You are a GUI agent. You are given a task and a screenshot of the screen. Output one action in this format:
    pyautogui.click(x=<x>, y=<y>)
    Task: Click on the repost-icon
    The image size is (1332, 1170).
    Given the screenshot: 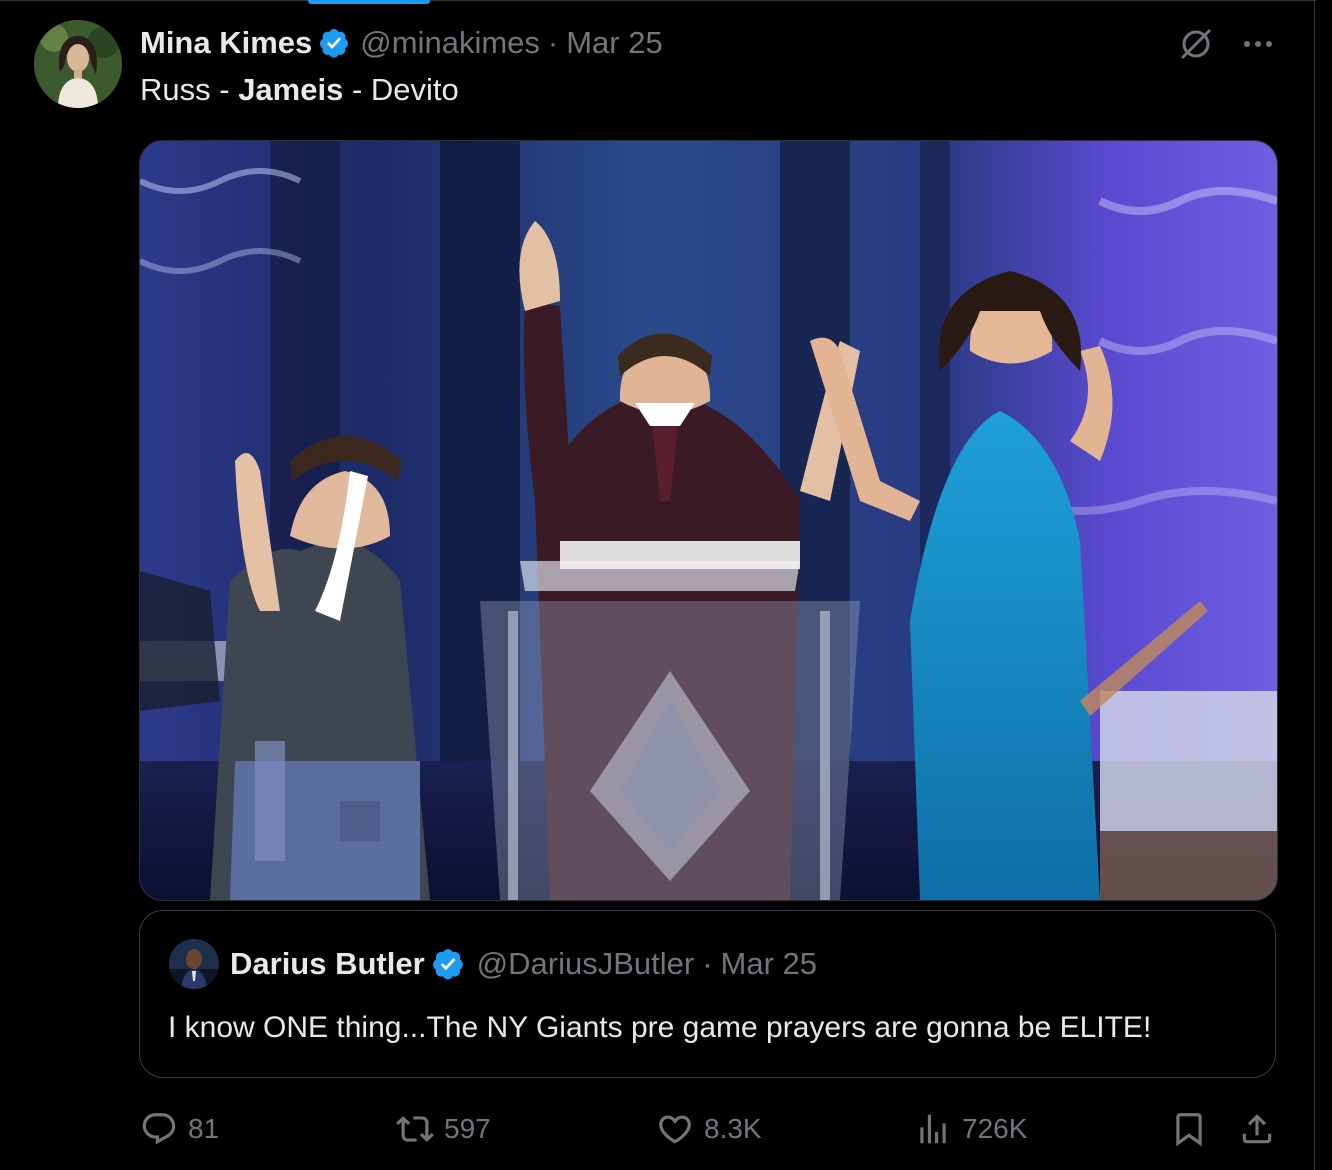 What is the action you would take?
    pyautogui.click(x=415, y=1129)
    